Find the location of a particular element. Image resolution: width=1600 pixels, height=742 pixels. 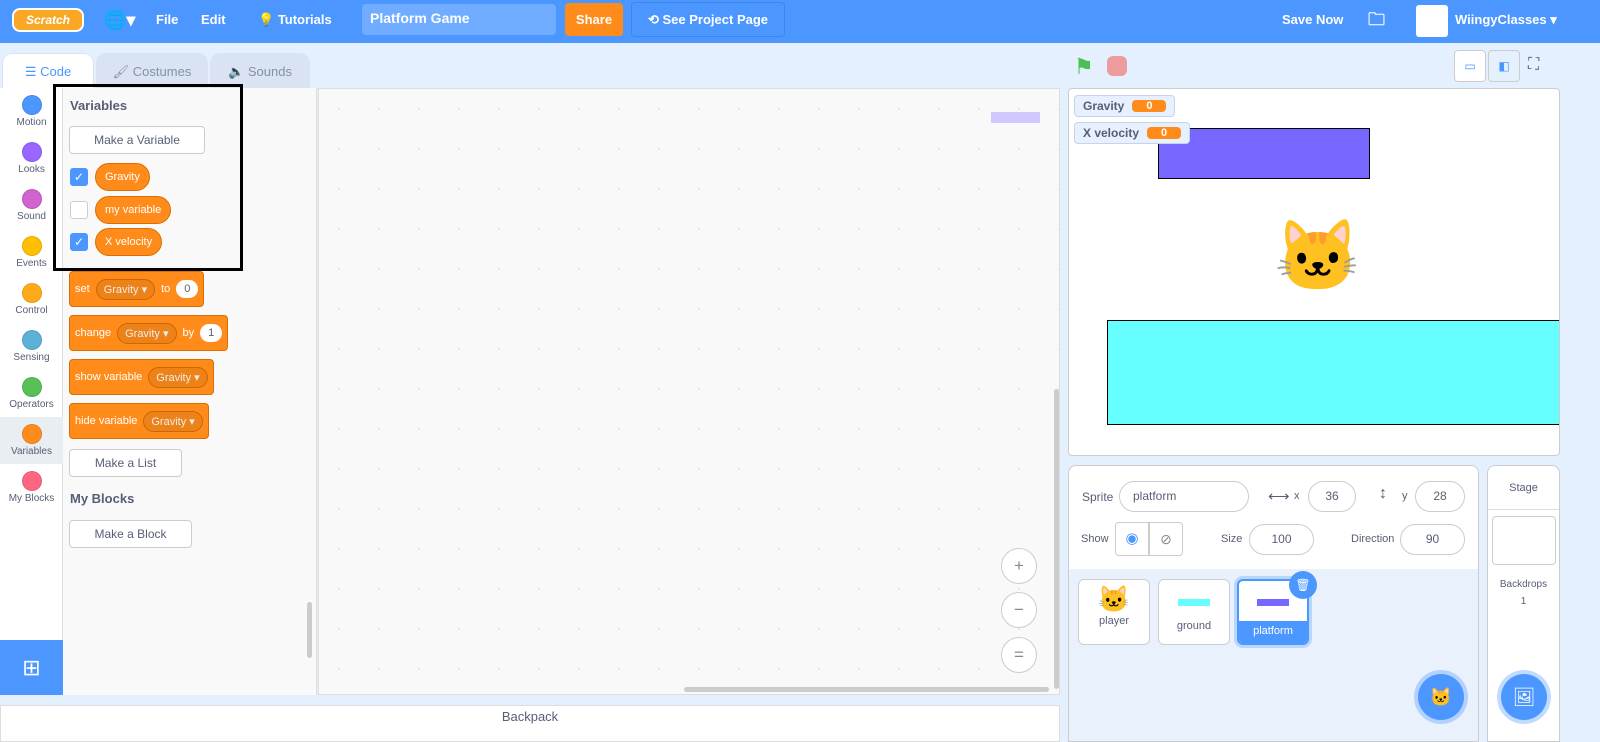

see-project-page-label: See Project Page is located at coordinates (715, 19).